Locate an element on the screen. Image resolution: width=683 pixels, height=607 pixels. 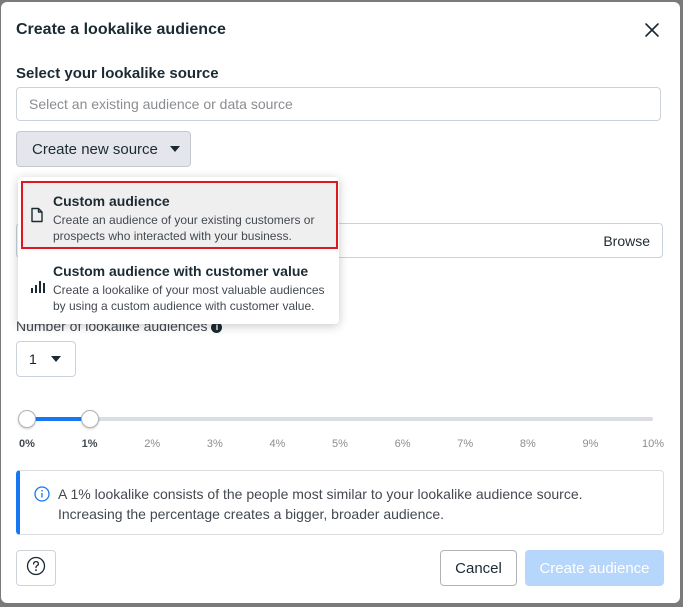
audiences-value: 1 is located at coordinates (33, 359).